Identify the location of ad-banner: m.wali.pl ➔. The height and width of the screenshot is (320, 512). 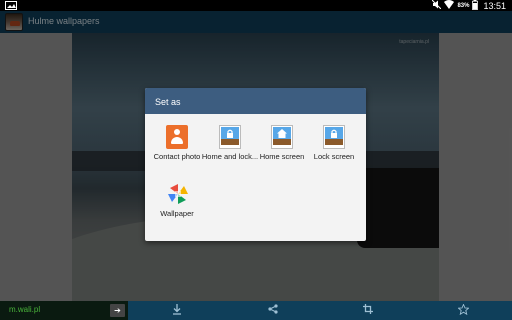
(64, 310).